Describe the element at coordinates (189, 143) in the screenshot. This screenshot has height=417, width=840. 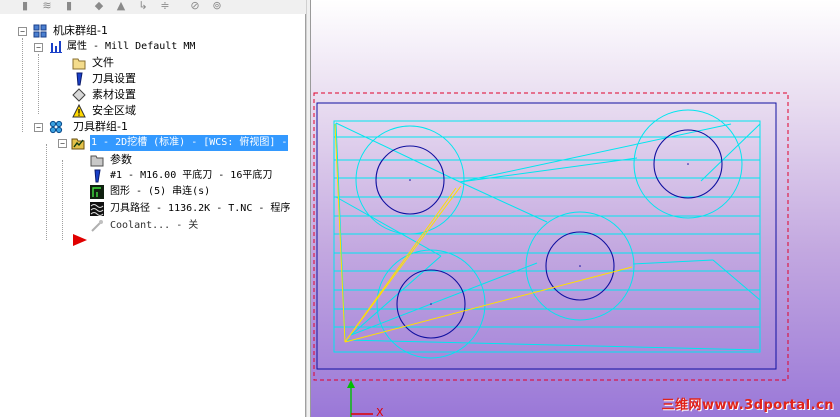
I see `tree-item-label: 1 - 2D挖槽 (标准) - [WCS: 俯视图] -` at that location.